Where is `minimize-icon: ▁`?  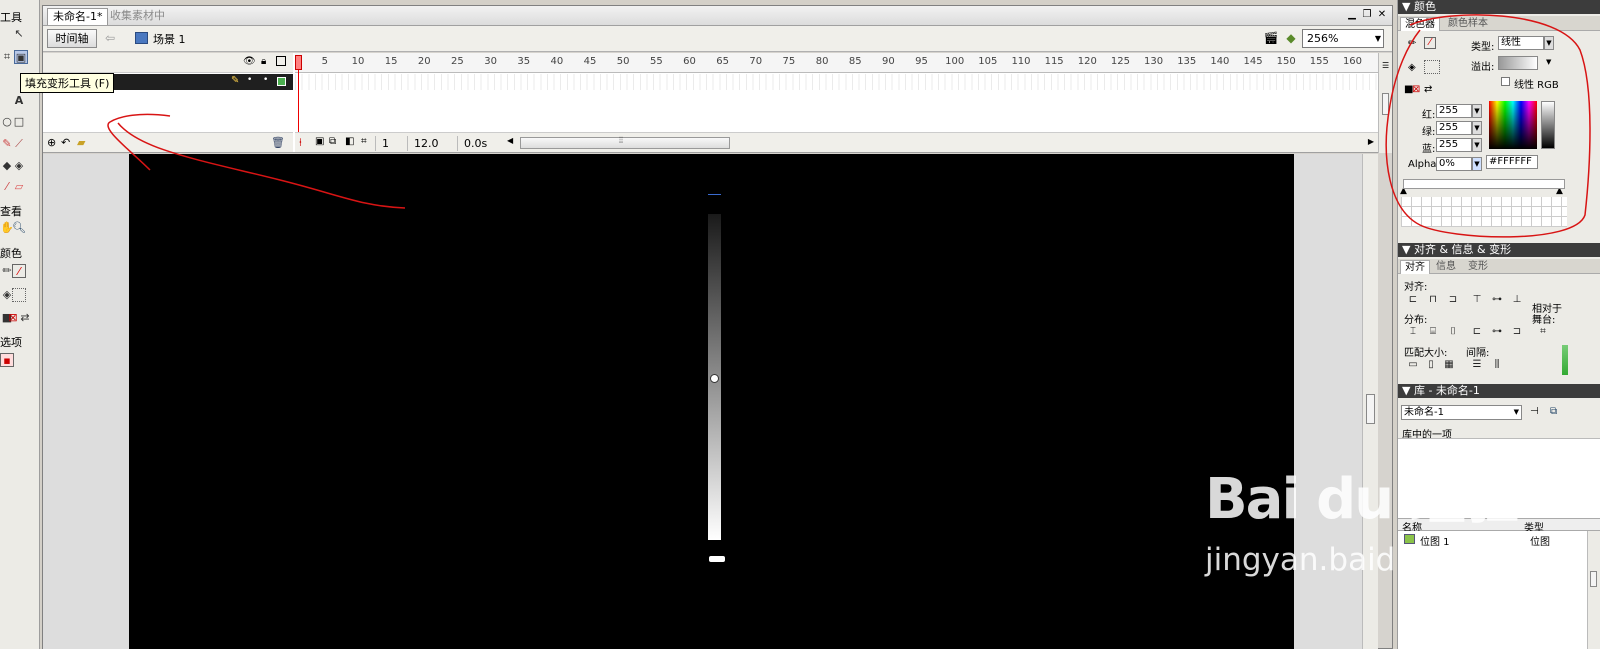
minimize-icon: ▁ is located at coordinates (1352, 15).